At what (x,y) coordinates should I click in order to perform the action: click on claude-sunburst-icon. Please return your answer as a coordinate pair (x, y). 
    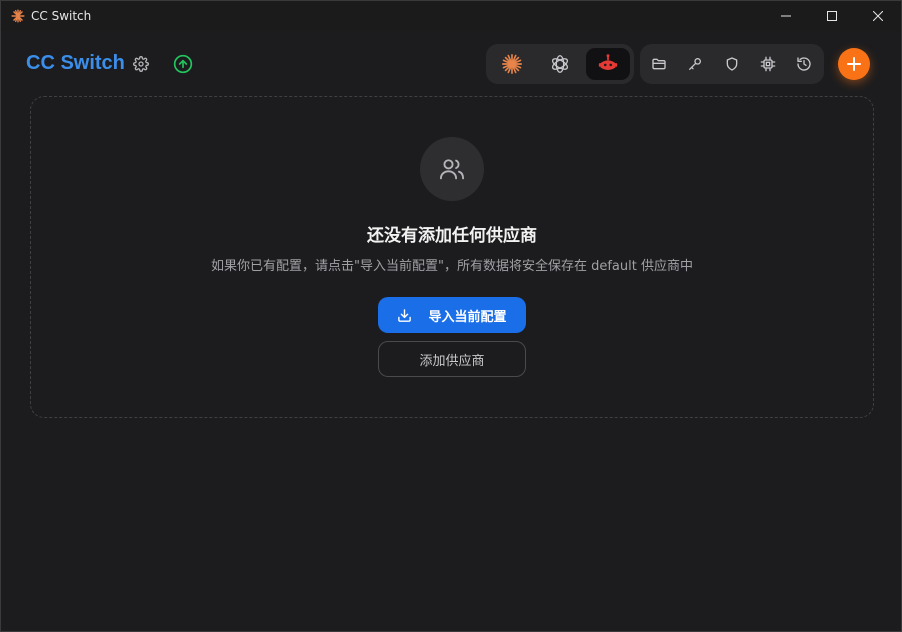
    Looking at the image, I should click on (512, 64).